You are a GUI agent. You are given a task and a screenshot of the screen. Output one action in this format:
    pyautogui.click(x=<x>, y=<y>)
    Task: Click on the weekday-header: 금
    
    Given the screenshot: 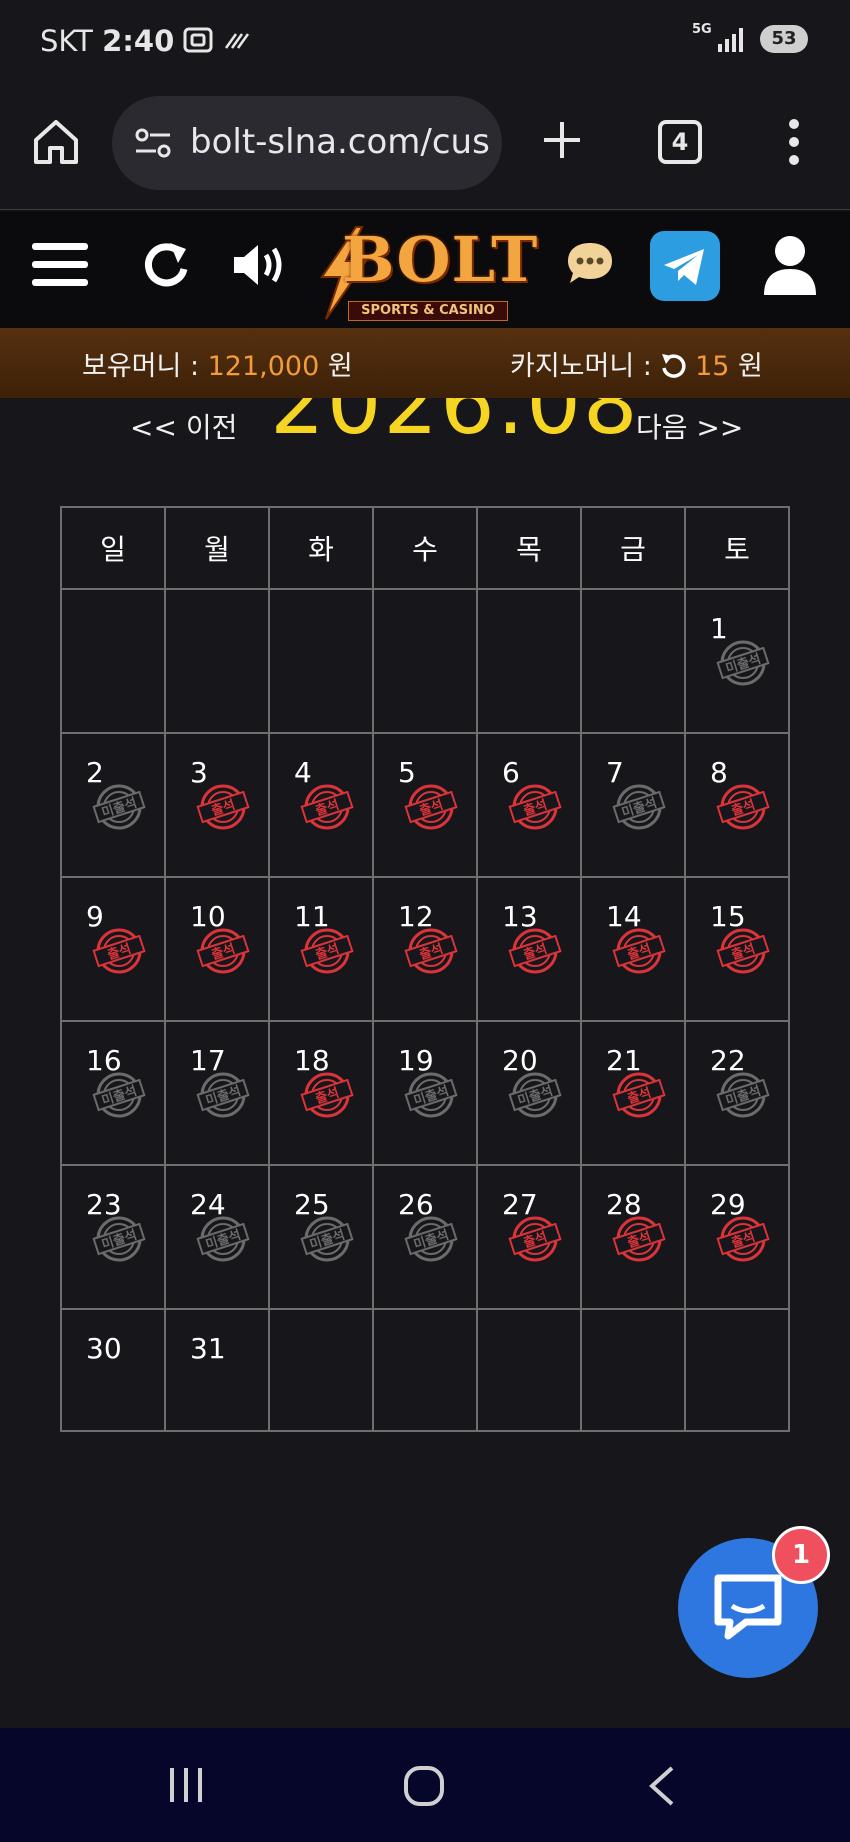 What is the action you would take?
    pyautogui.click(x=633, y=548)
    